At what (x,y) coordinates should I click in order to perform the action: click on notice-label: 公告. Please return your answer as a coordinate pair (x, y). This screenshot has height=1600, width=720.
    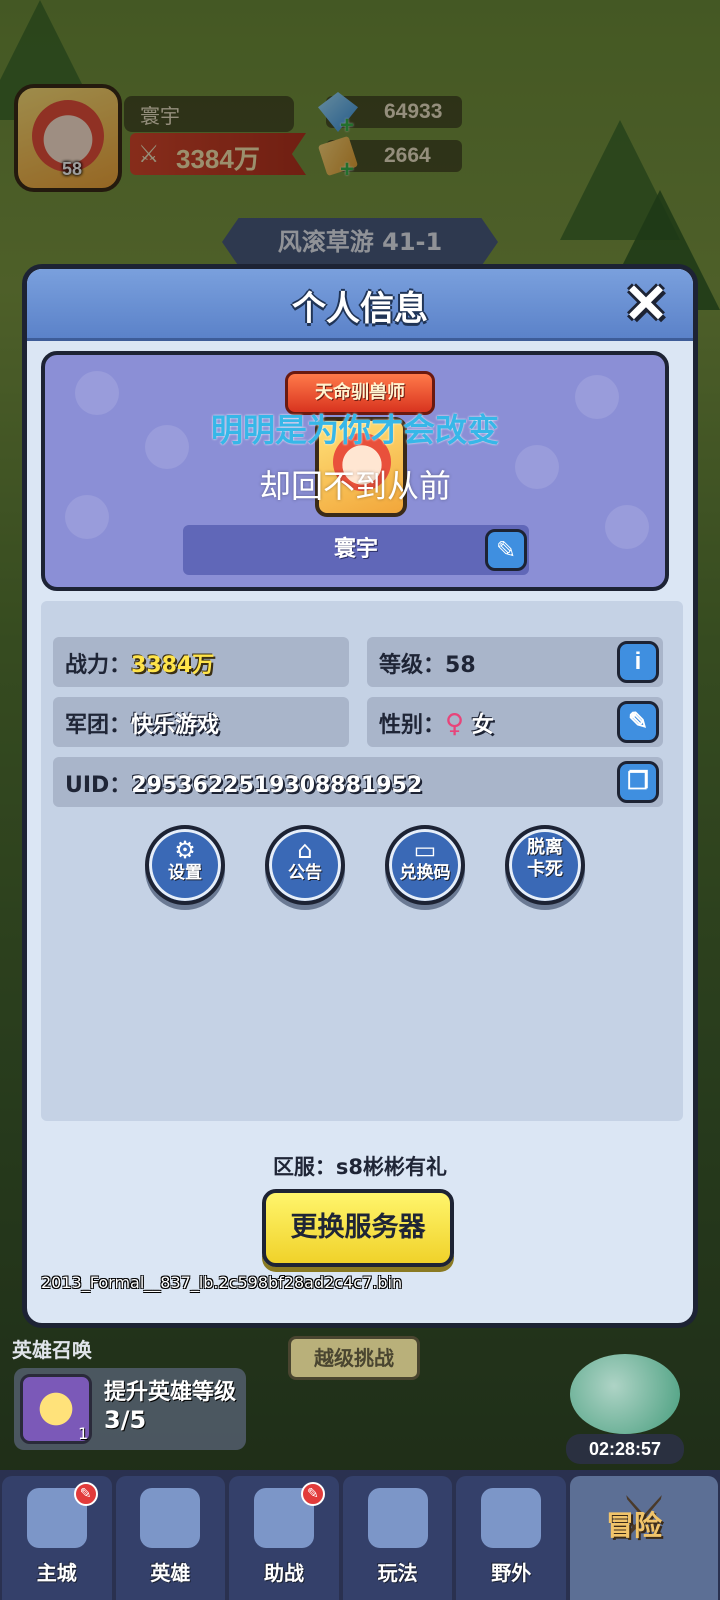
    Looking at the image, I should click on (305, 873).